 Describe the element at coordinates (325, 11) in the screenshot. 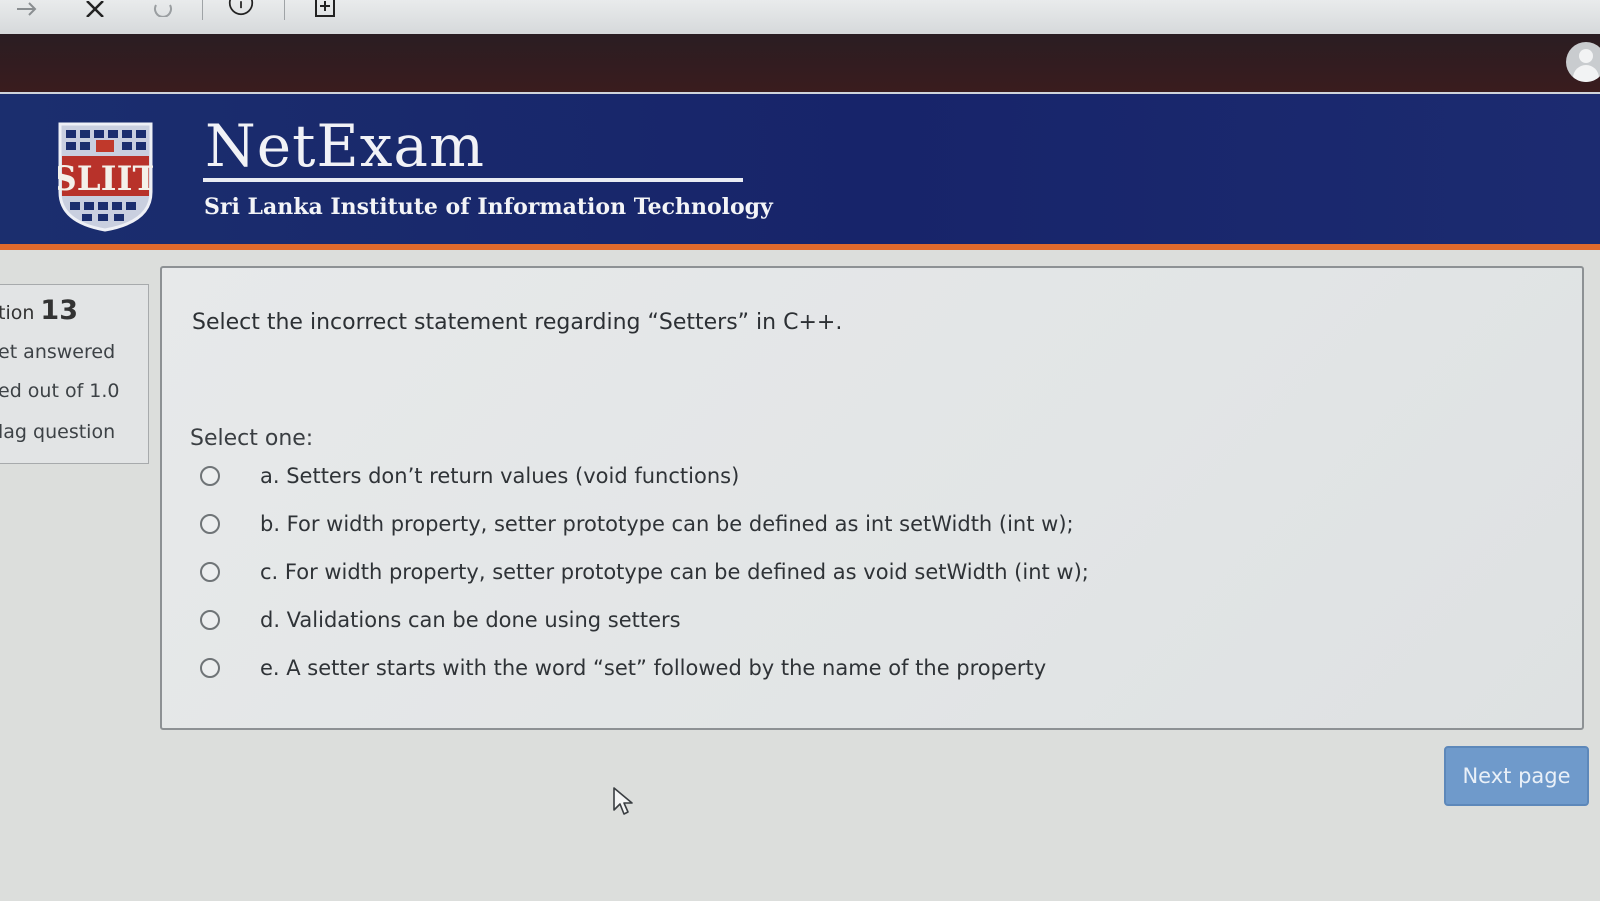

I see `new-tab-icon` at that location.